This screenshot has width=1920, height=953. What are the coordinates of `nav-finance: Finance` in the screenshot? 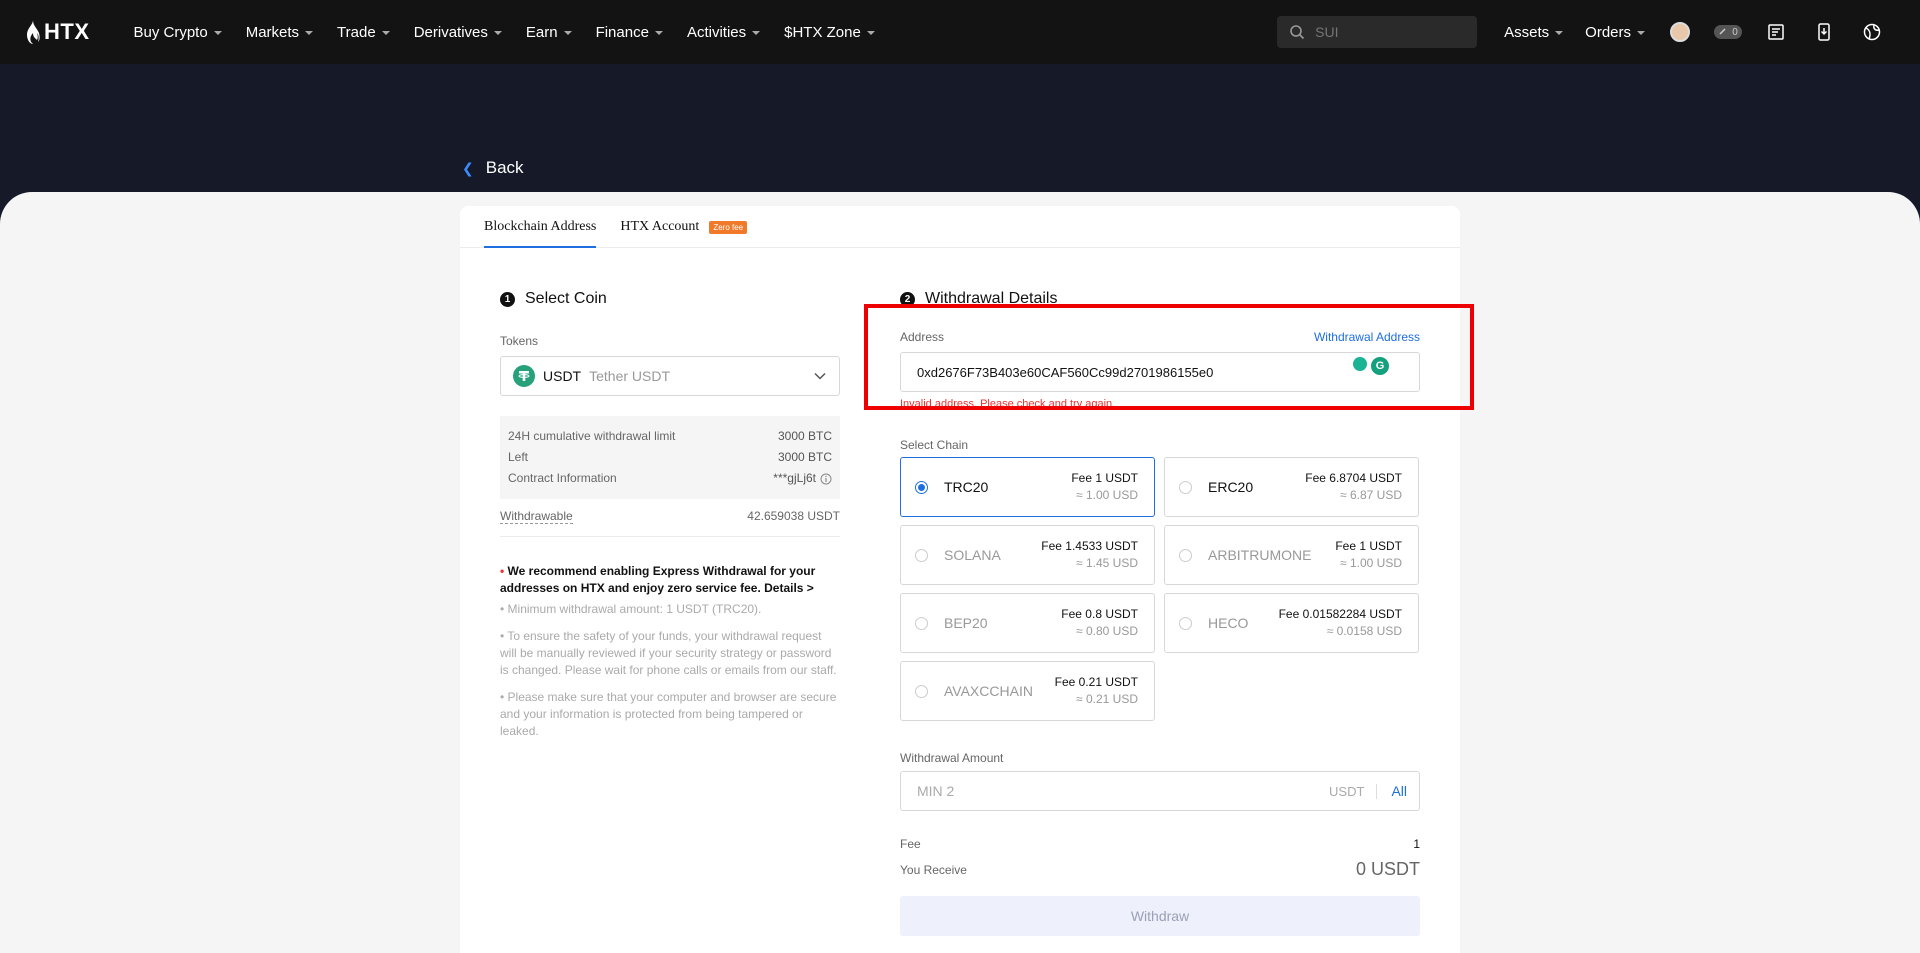 It's located at (629, 32).